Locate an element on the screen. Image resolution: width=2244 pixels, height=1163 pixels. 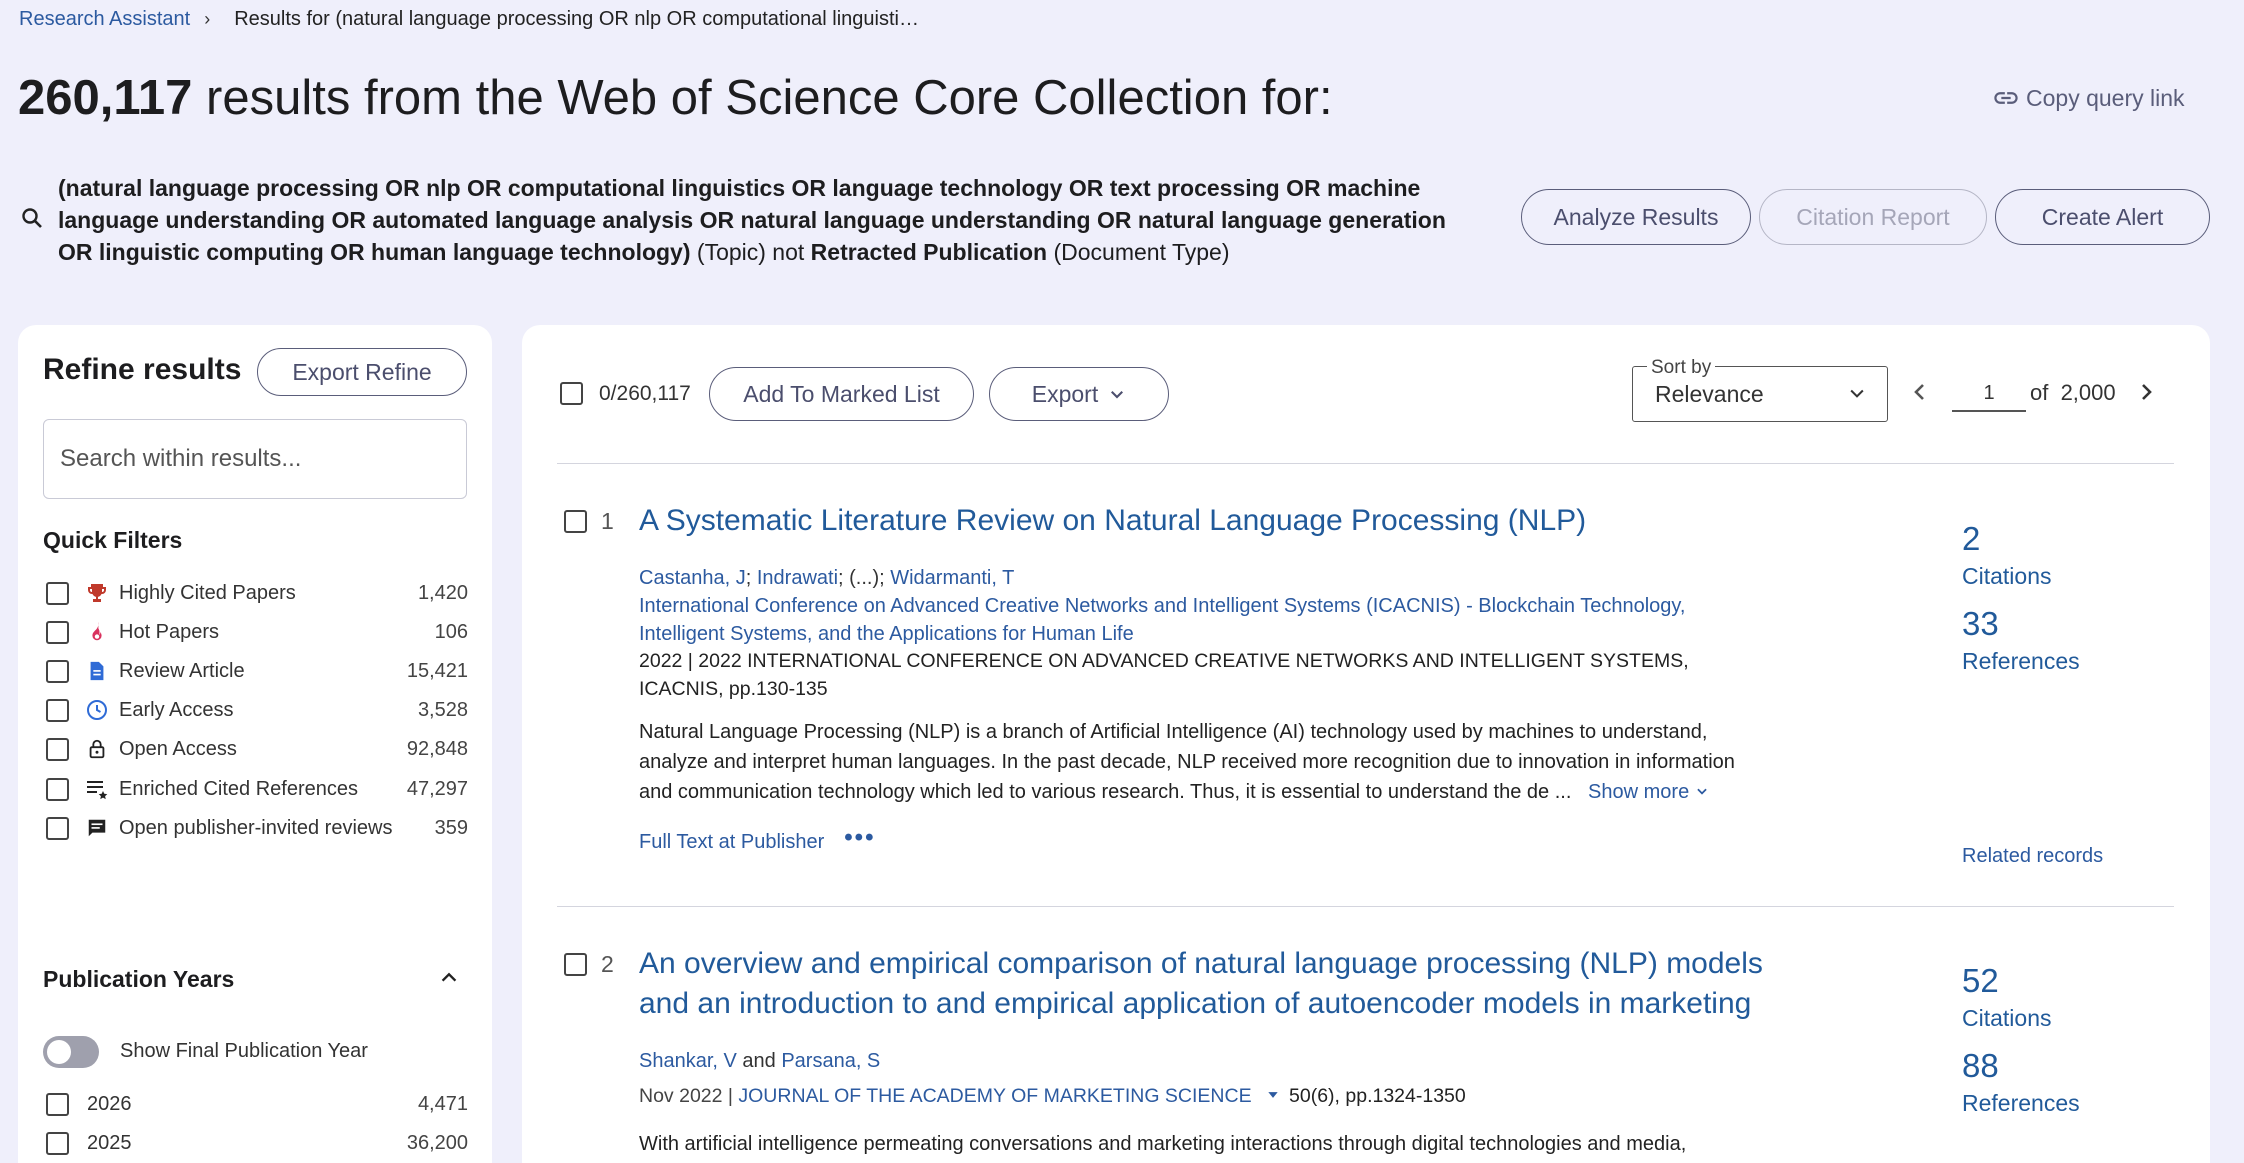
export-label: Export is located at coordinates (1065, 393).